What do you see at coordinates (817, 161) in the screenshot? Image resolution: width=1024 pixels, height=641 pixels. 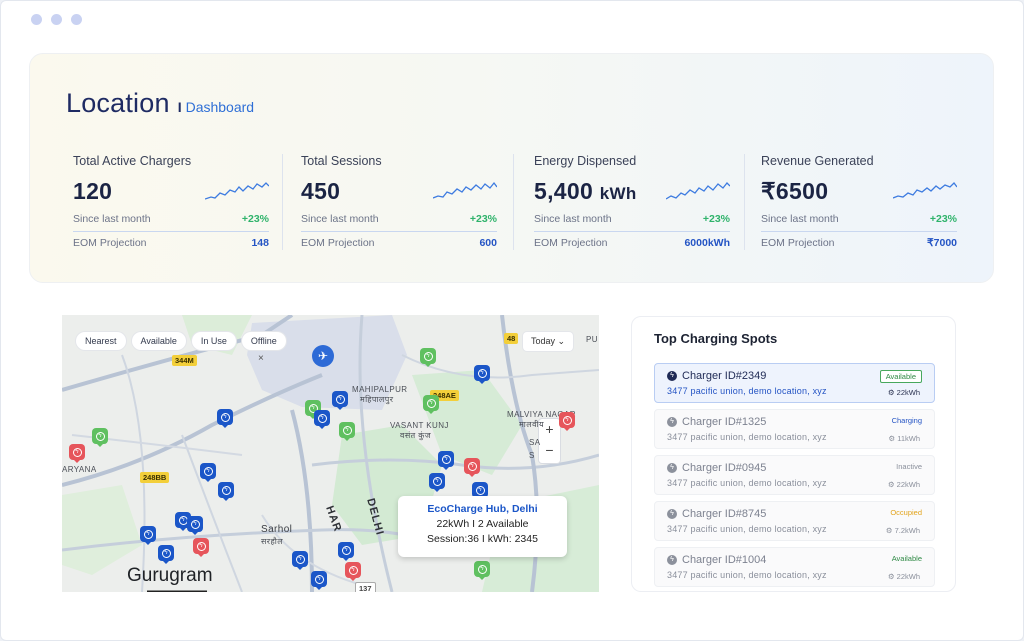 I see `stat-label: Revenue Generated` at bounding box center [817, 161].